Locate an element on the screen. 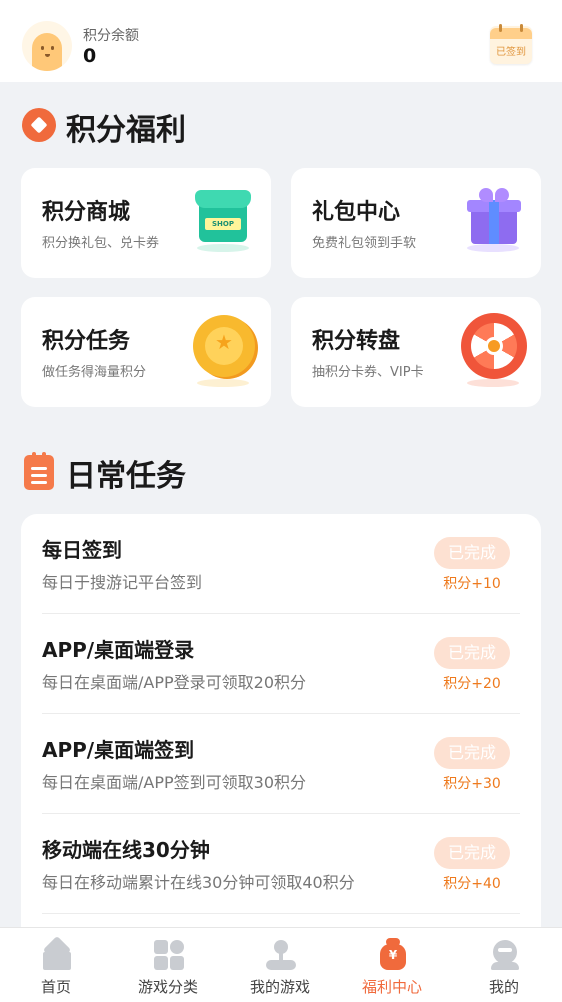 Image resolution: width=562 pixels, height=1002 pixels. task-title: 移动端在线30分钟 is located at coordinates (126, 850).